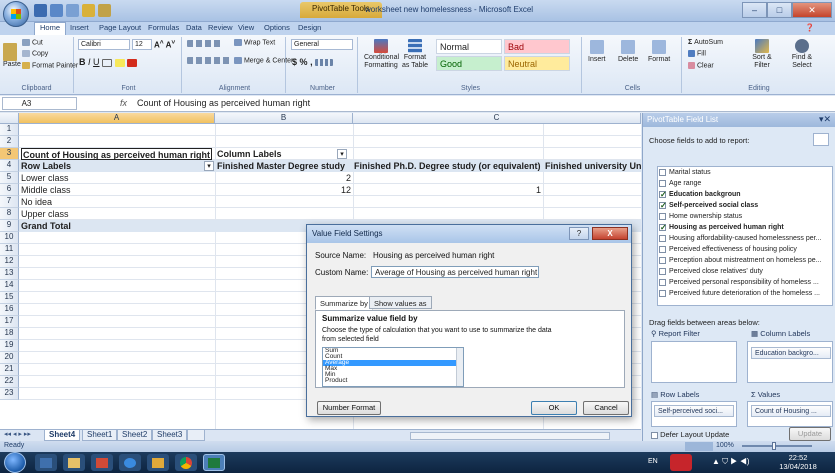  Describe the element at coordinates (628, 51) in the screenshot. I see `delete-cells-button: Delete` at that location.